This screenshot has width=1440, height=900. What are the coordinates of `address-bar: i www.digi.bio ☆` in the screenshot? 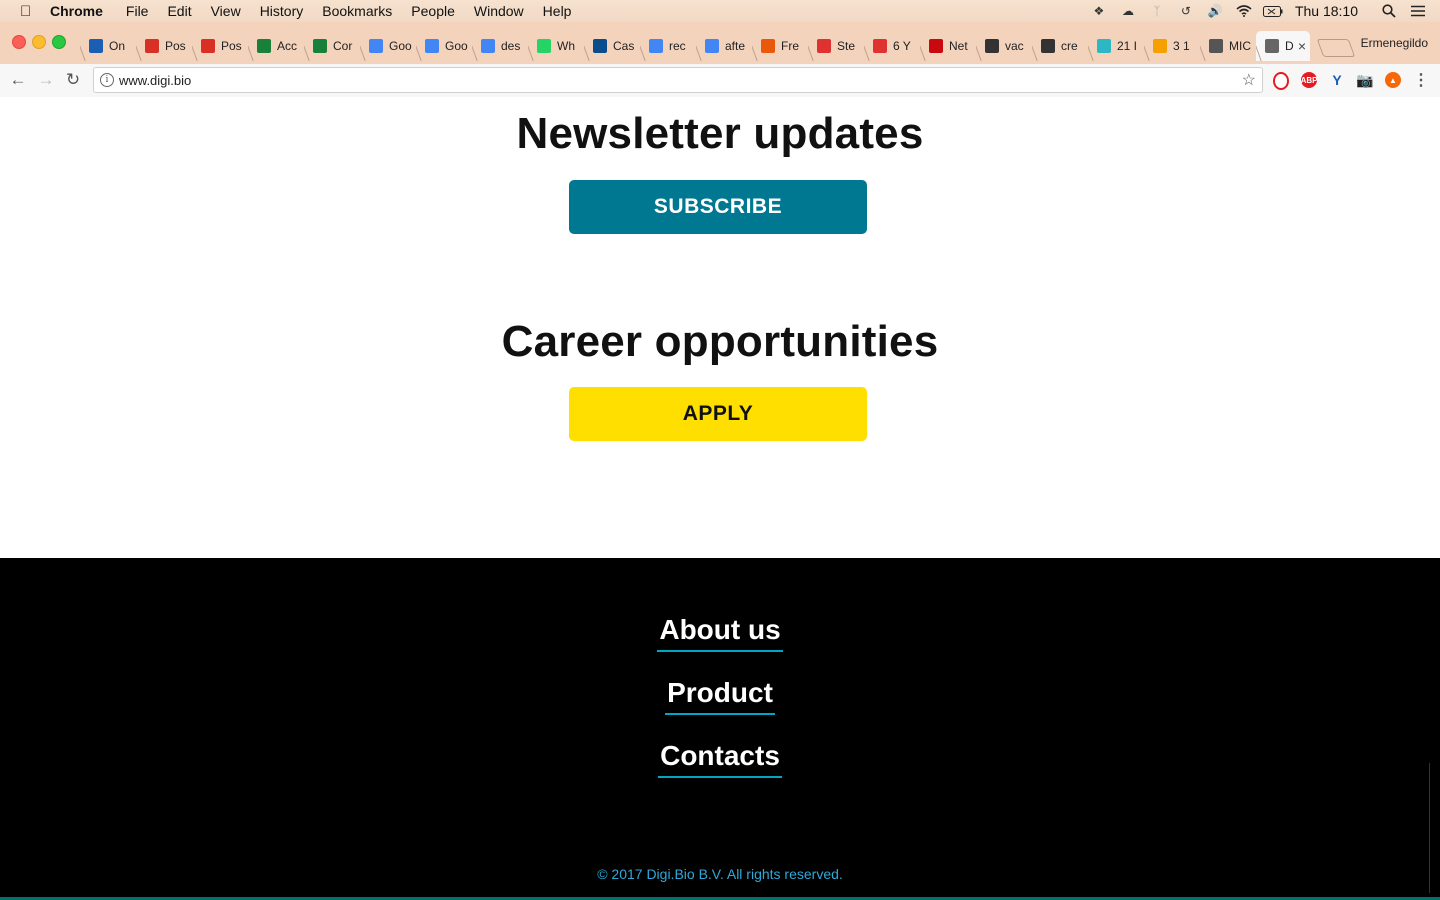 It's located at (678, 80).